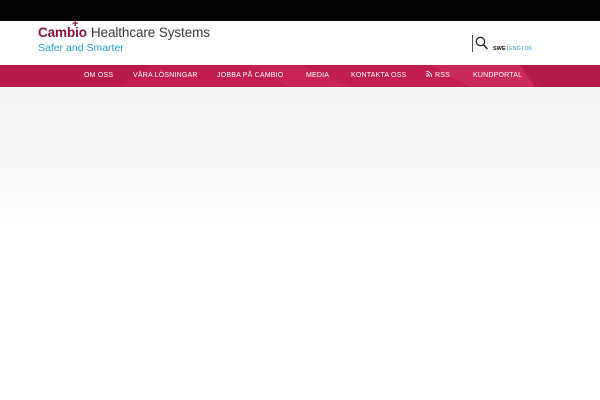 The image size is (600, 400). I want to click on nav-item-om-oss: OM OSS, so click(98, 76).